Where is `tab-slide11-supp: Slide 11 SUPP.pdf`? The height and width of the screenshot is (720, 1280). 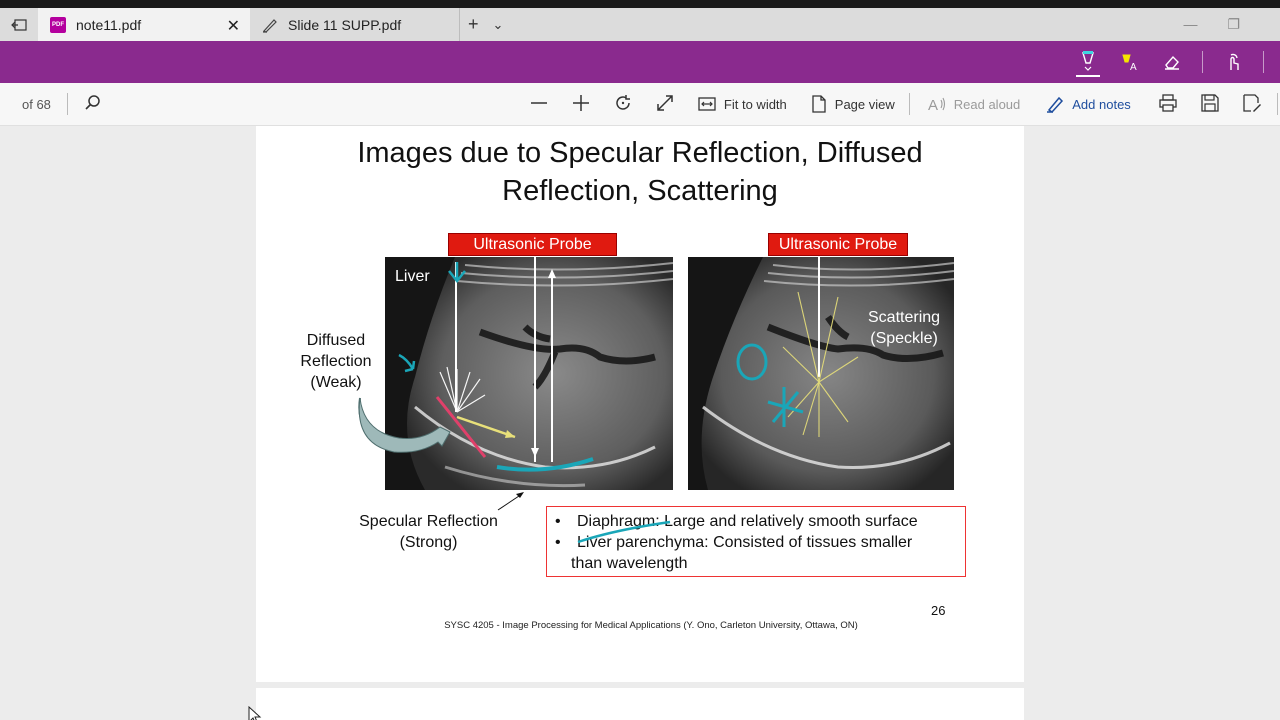 tab-slide11-supp: Slide 11 SUPP.pdf is located at coordinates (355, 24).